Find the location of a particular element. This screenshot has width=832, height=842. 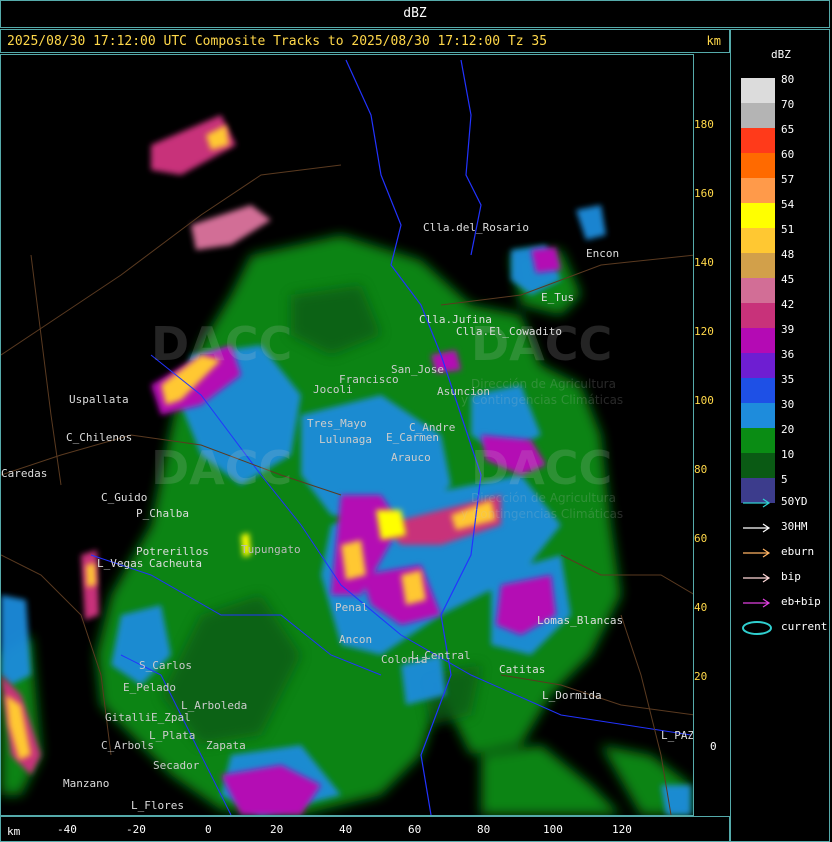

track-label: eburn is located at coordinates (798, 551).